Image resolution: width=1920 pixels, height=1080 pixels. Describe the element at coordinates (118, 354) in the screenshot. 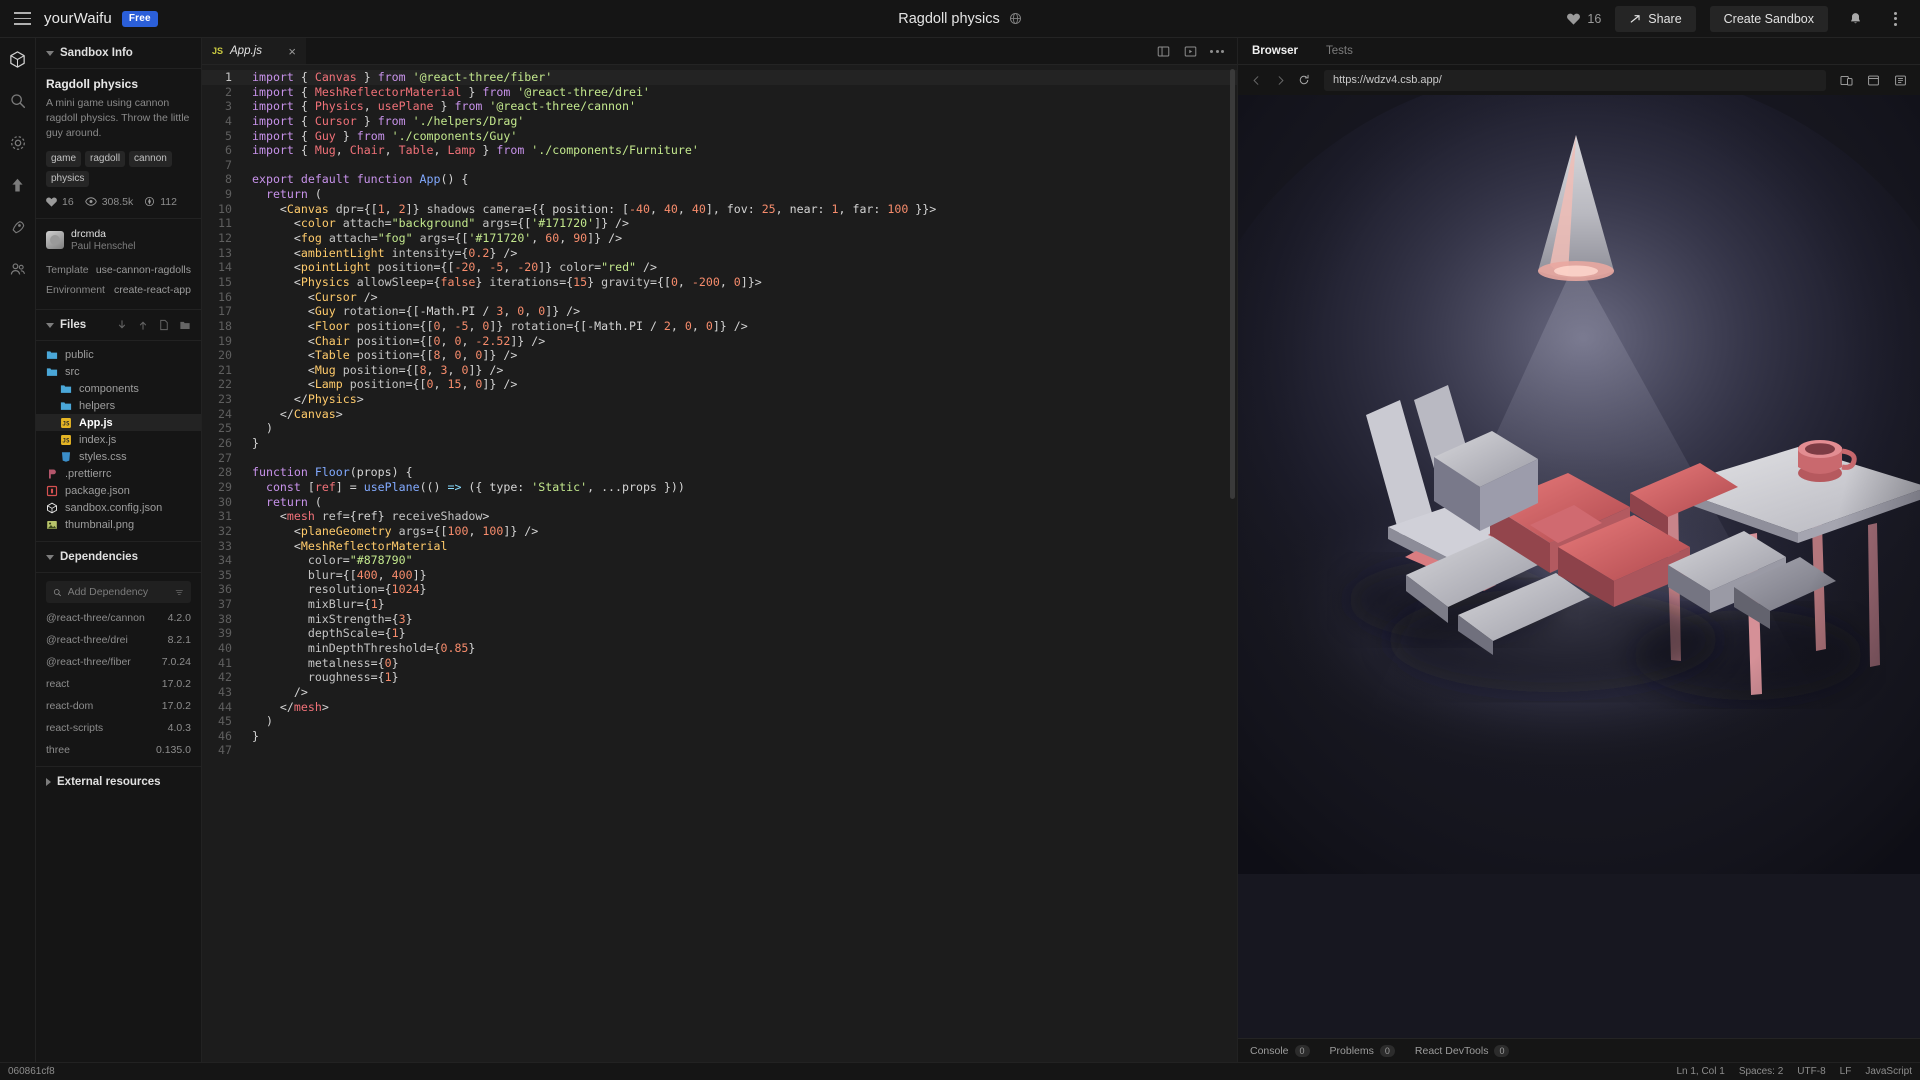

I see `file-tree-item: public` at that location.